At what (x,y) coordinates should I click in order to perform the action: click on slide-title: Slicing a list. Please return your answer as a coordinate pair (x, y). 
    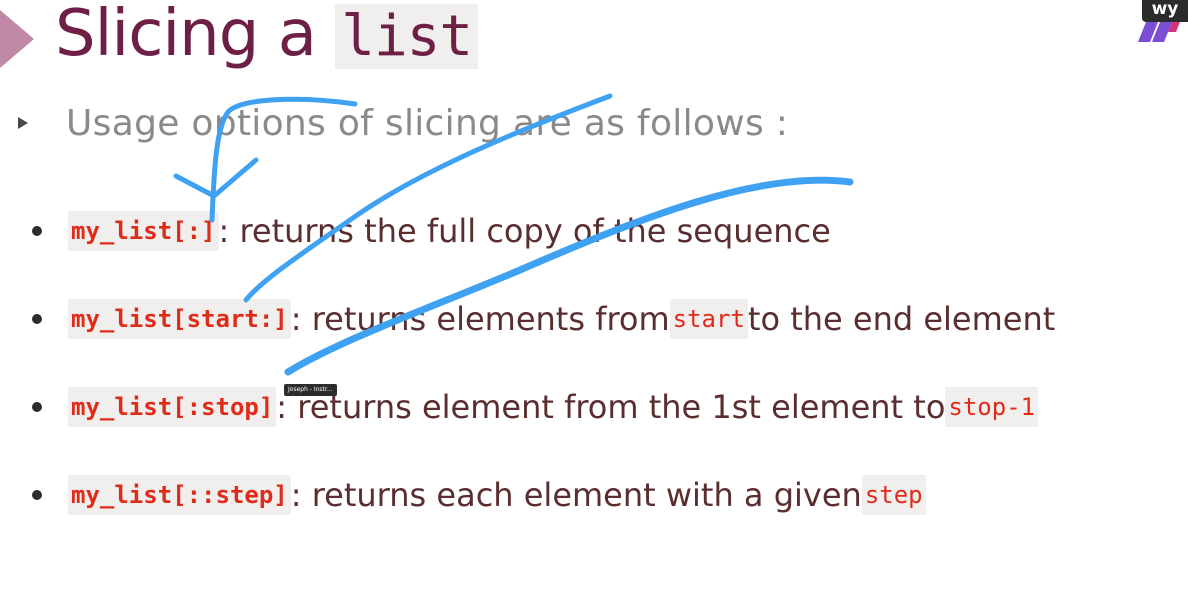
    Looking at the image, I should click on (267, 39).